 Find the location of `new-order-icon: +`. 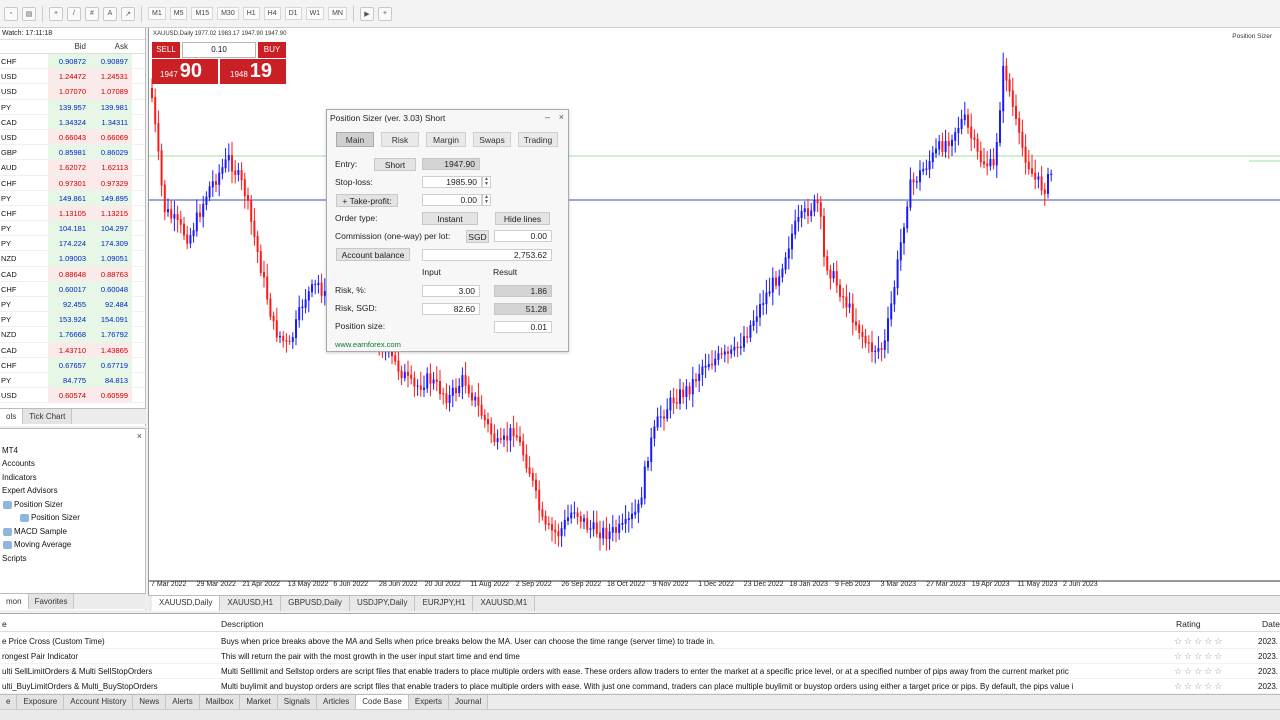

new-order-icon: + is located at coordinates (384, 13).